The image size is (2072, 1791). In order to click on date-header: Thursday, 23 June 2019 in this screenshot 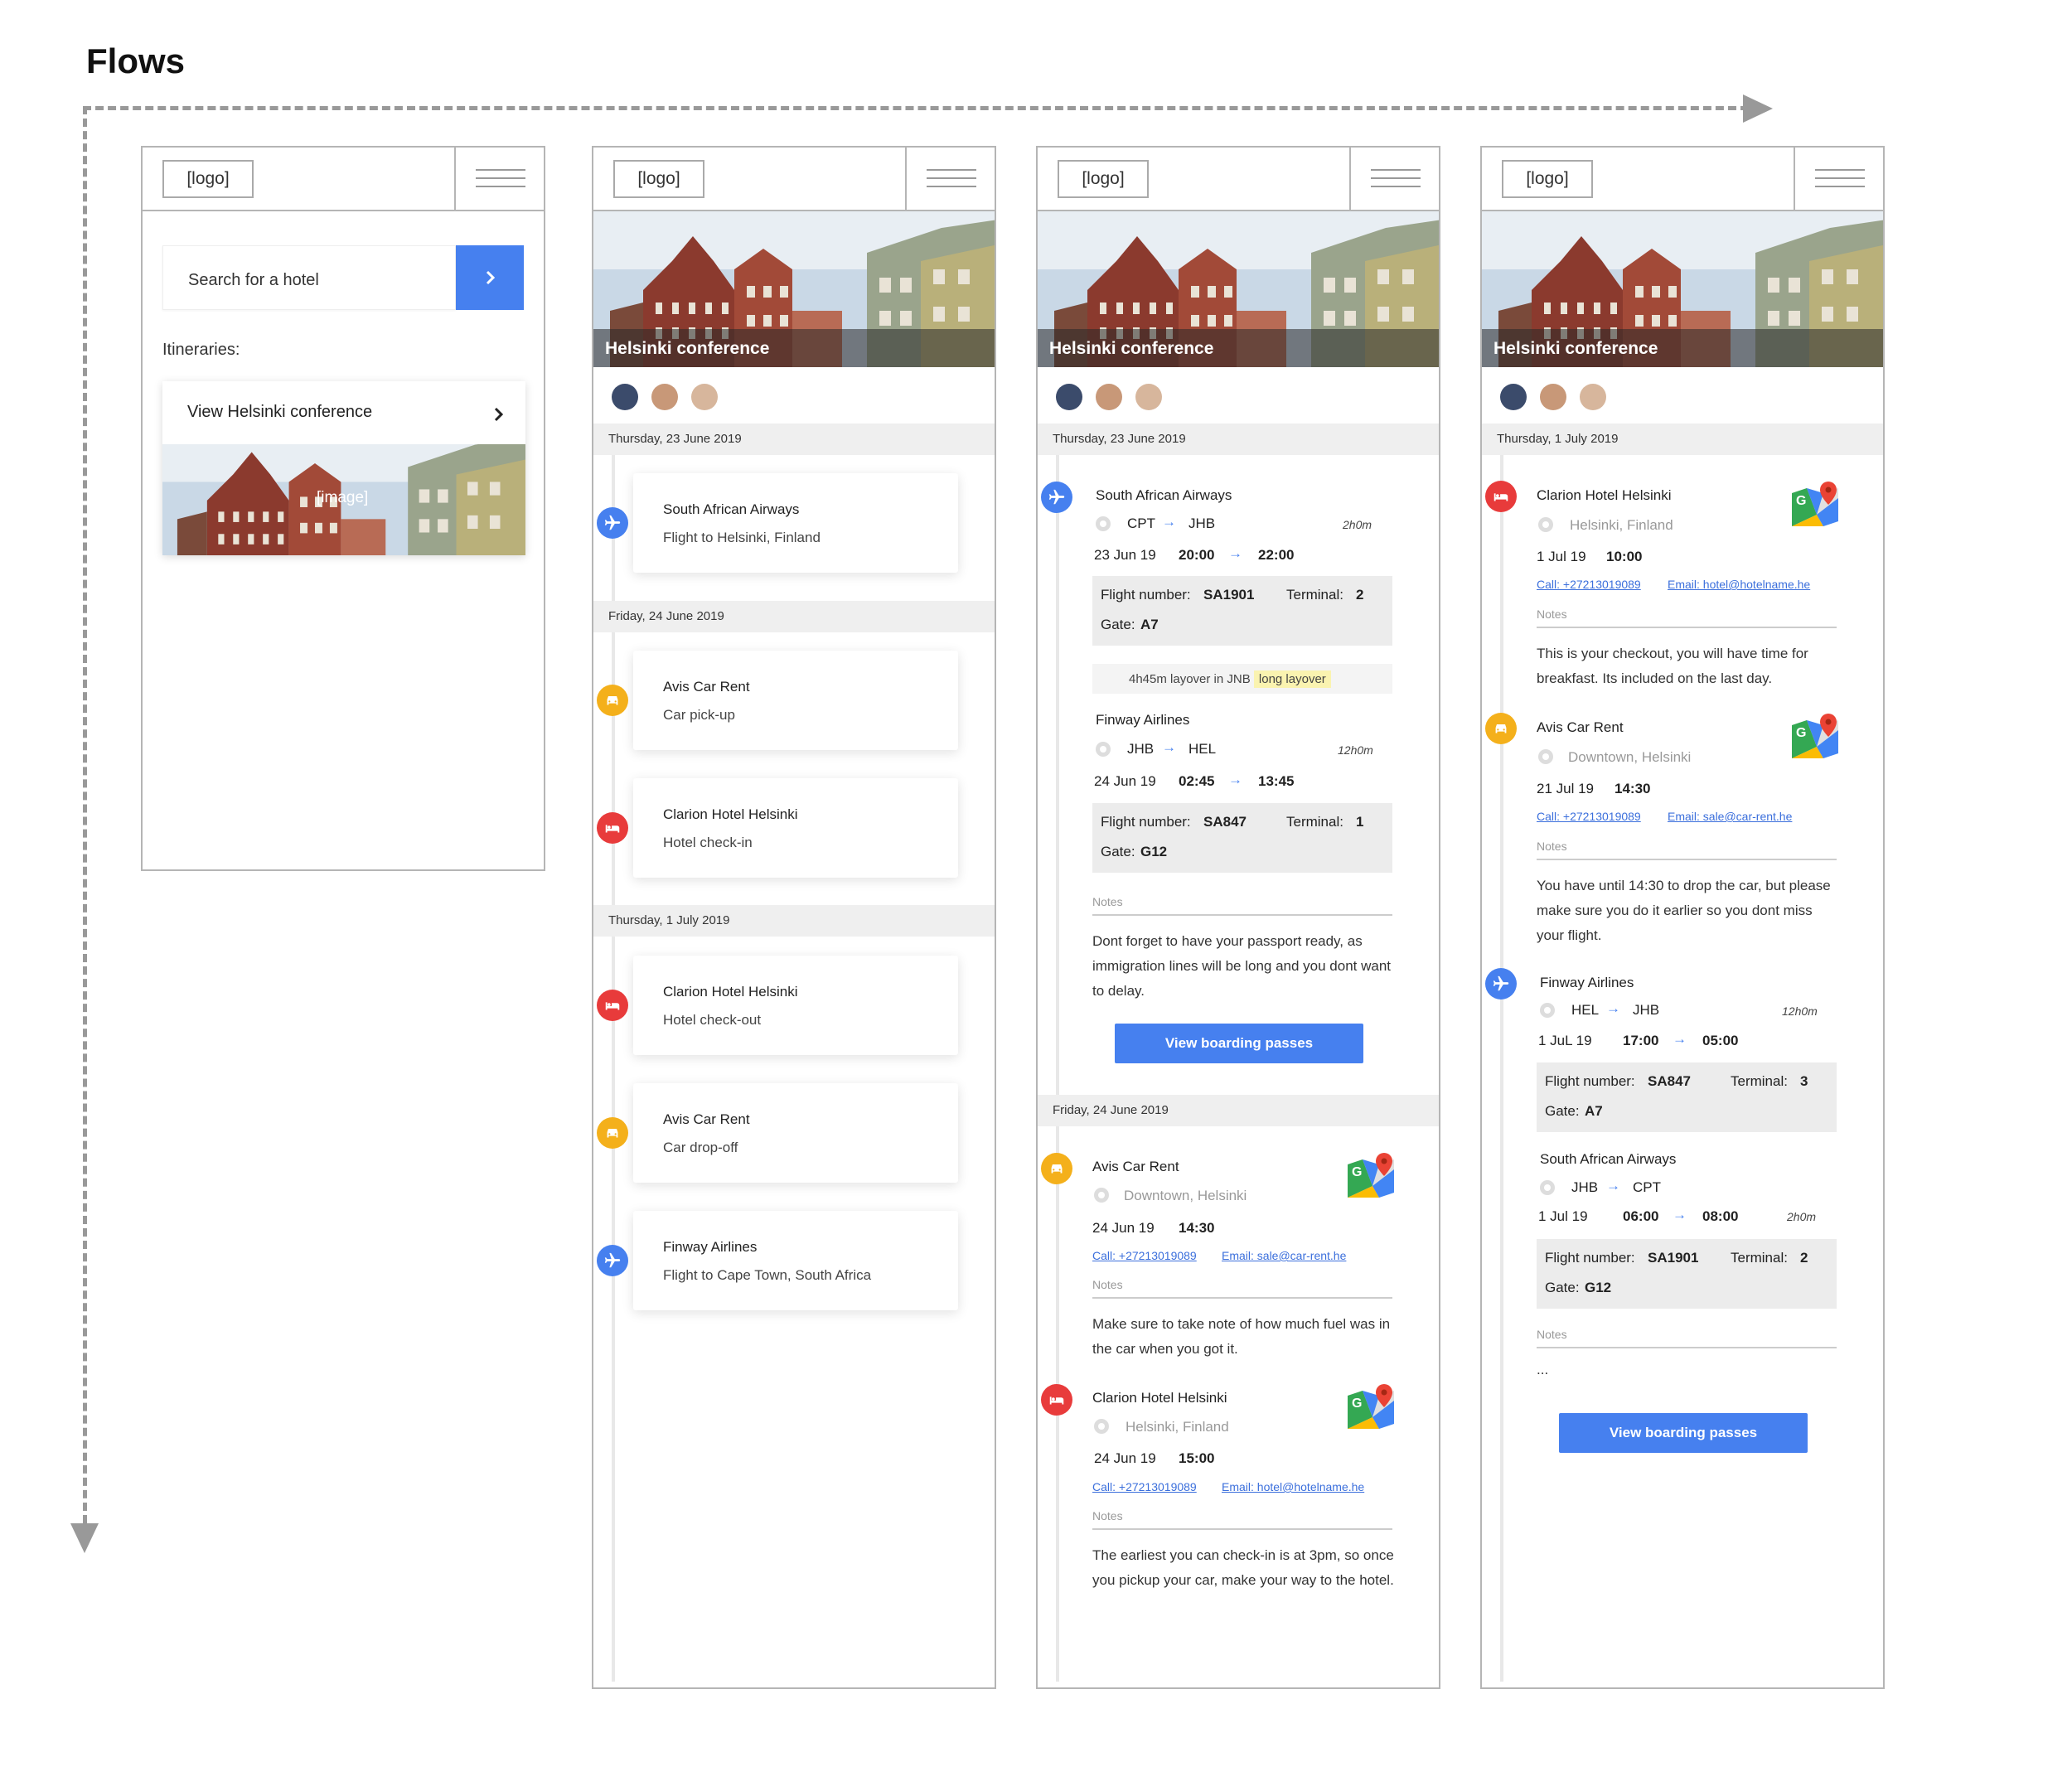, I will do `click(794, 439)`.